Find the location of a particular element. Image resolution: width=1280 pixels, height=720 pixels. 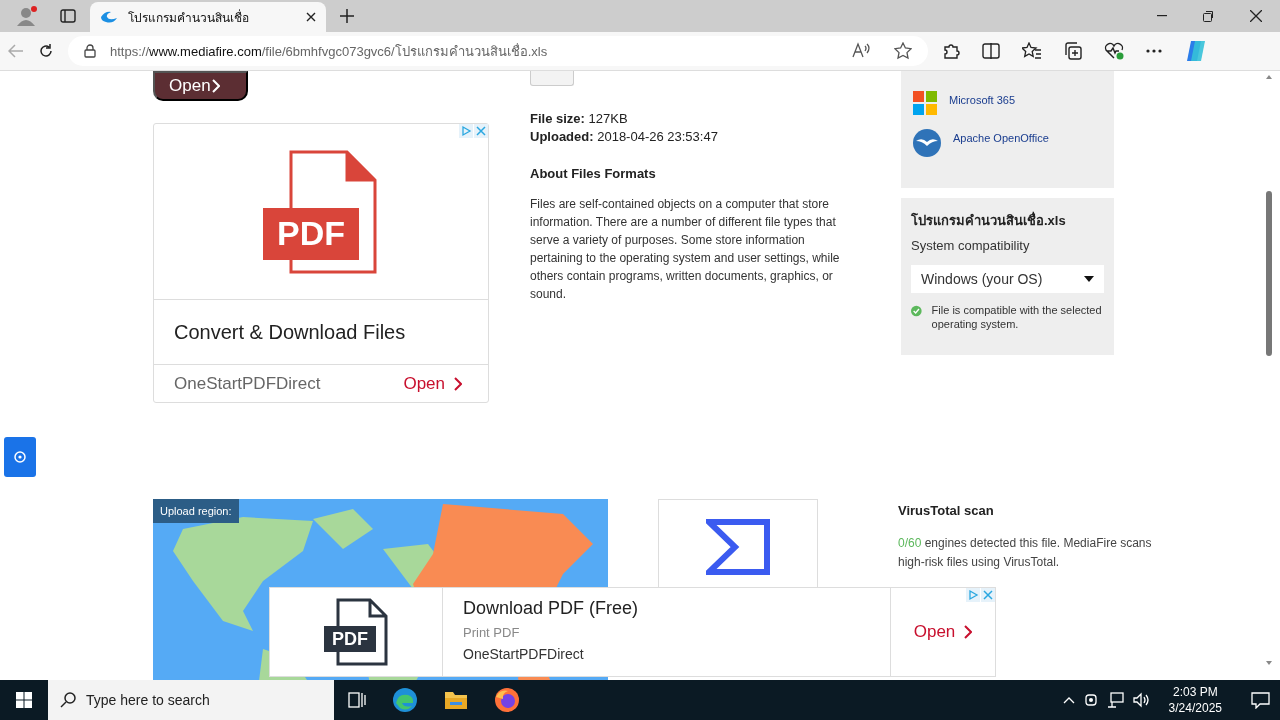

ad-card: PDF Convert & Download Files OneStartPDFDirect Open is located at coordinates (321, 263).